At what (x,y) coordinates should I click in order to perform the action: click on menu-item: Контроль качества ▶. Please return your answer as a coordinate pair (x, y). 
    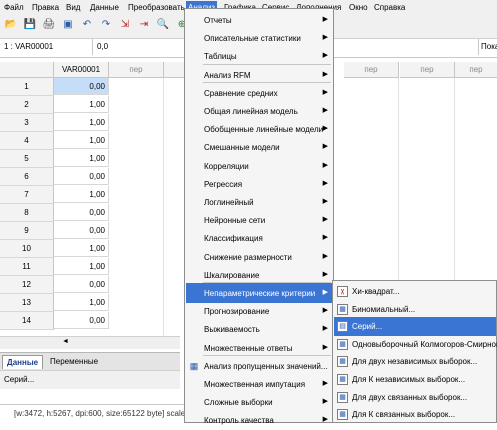
    Looking at the image, I should click on (259, 420).